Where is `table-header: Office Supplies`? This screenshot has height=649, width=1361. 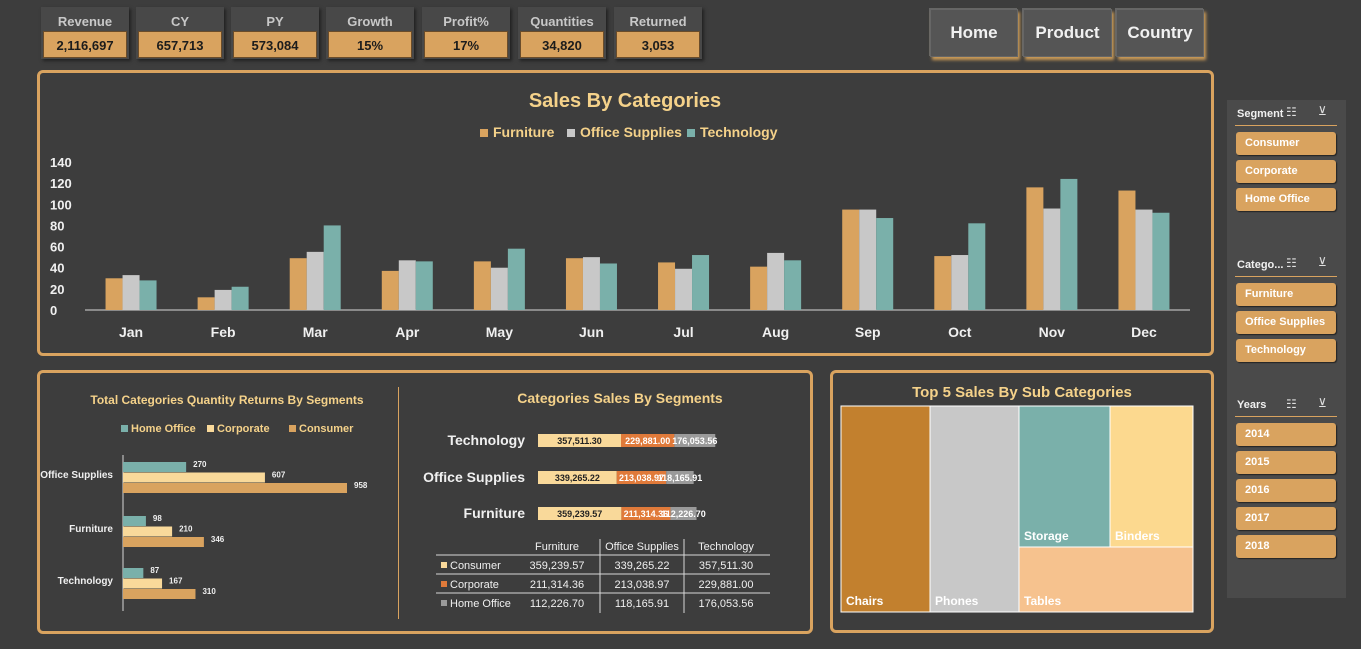
table-header: Office Supplies is located at coordinates (642, 547).